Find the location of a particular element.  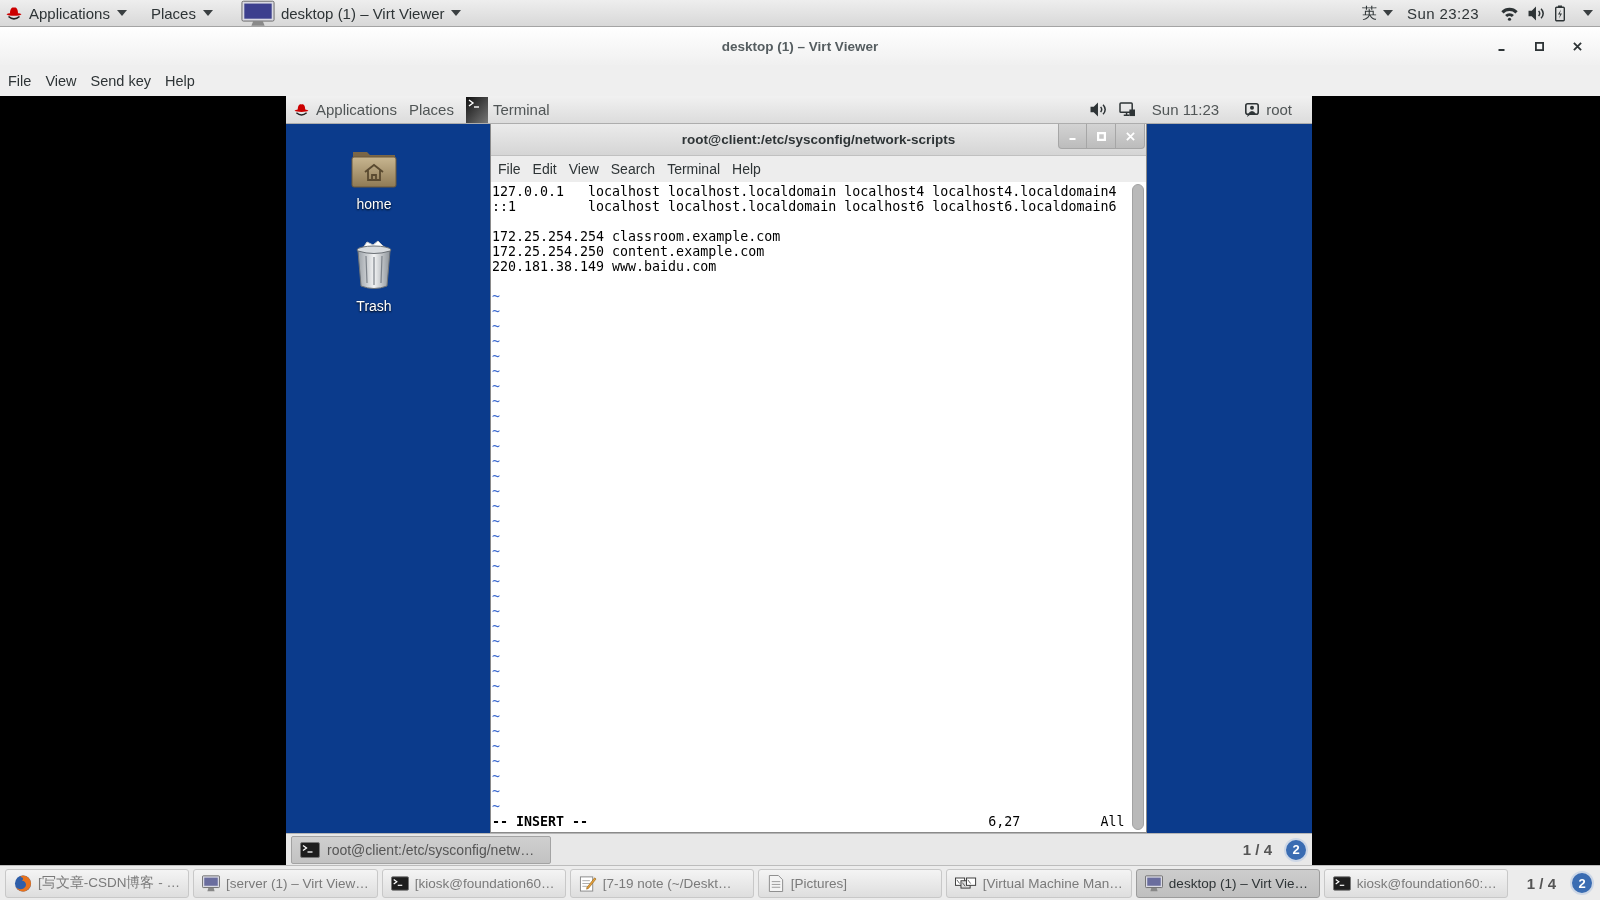

clock: Sun 23:23 is located at coordinates (1443, 13).